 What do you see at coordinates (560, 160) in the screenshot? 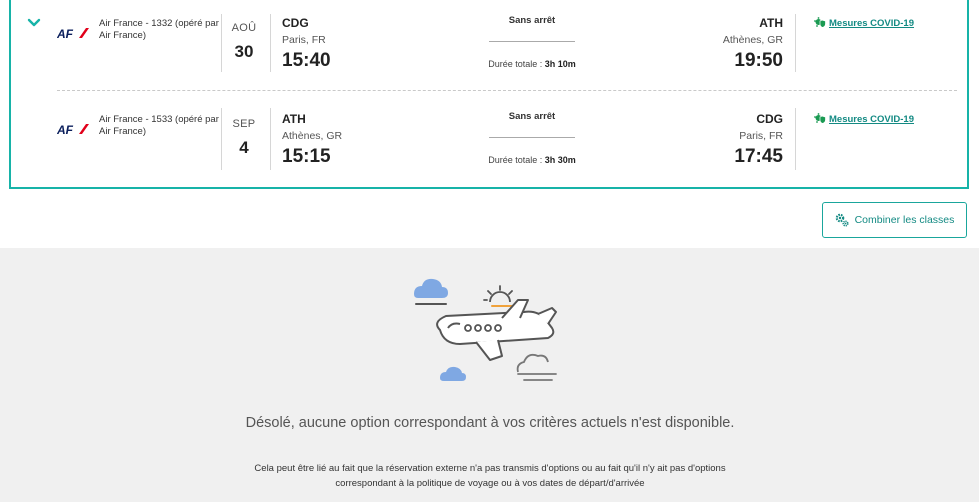
I see `duration-value: 3h 30m` at bounding box center [560, 160].